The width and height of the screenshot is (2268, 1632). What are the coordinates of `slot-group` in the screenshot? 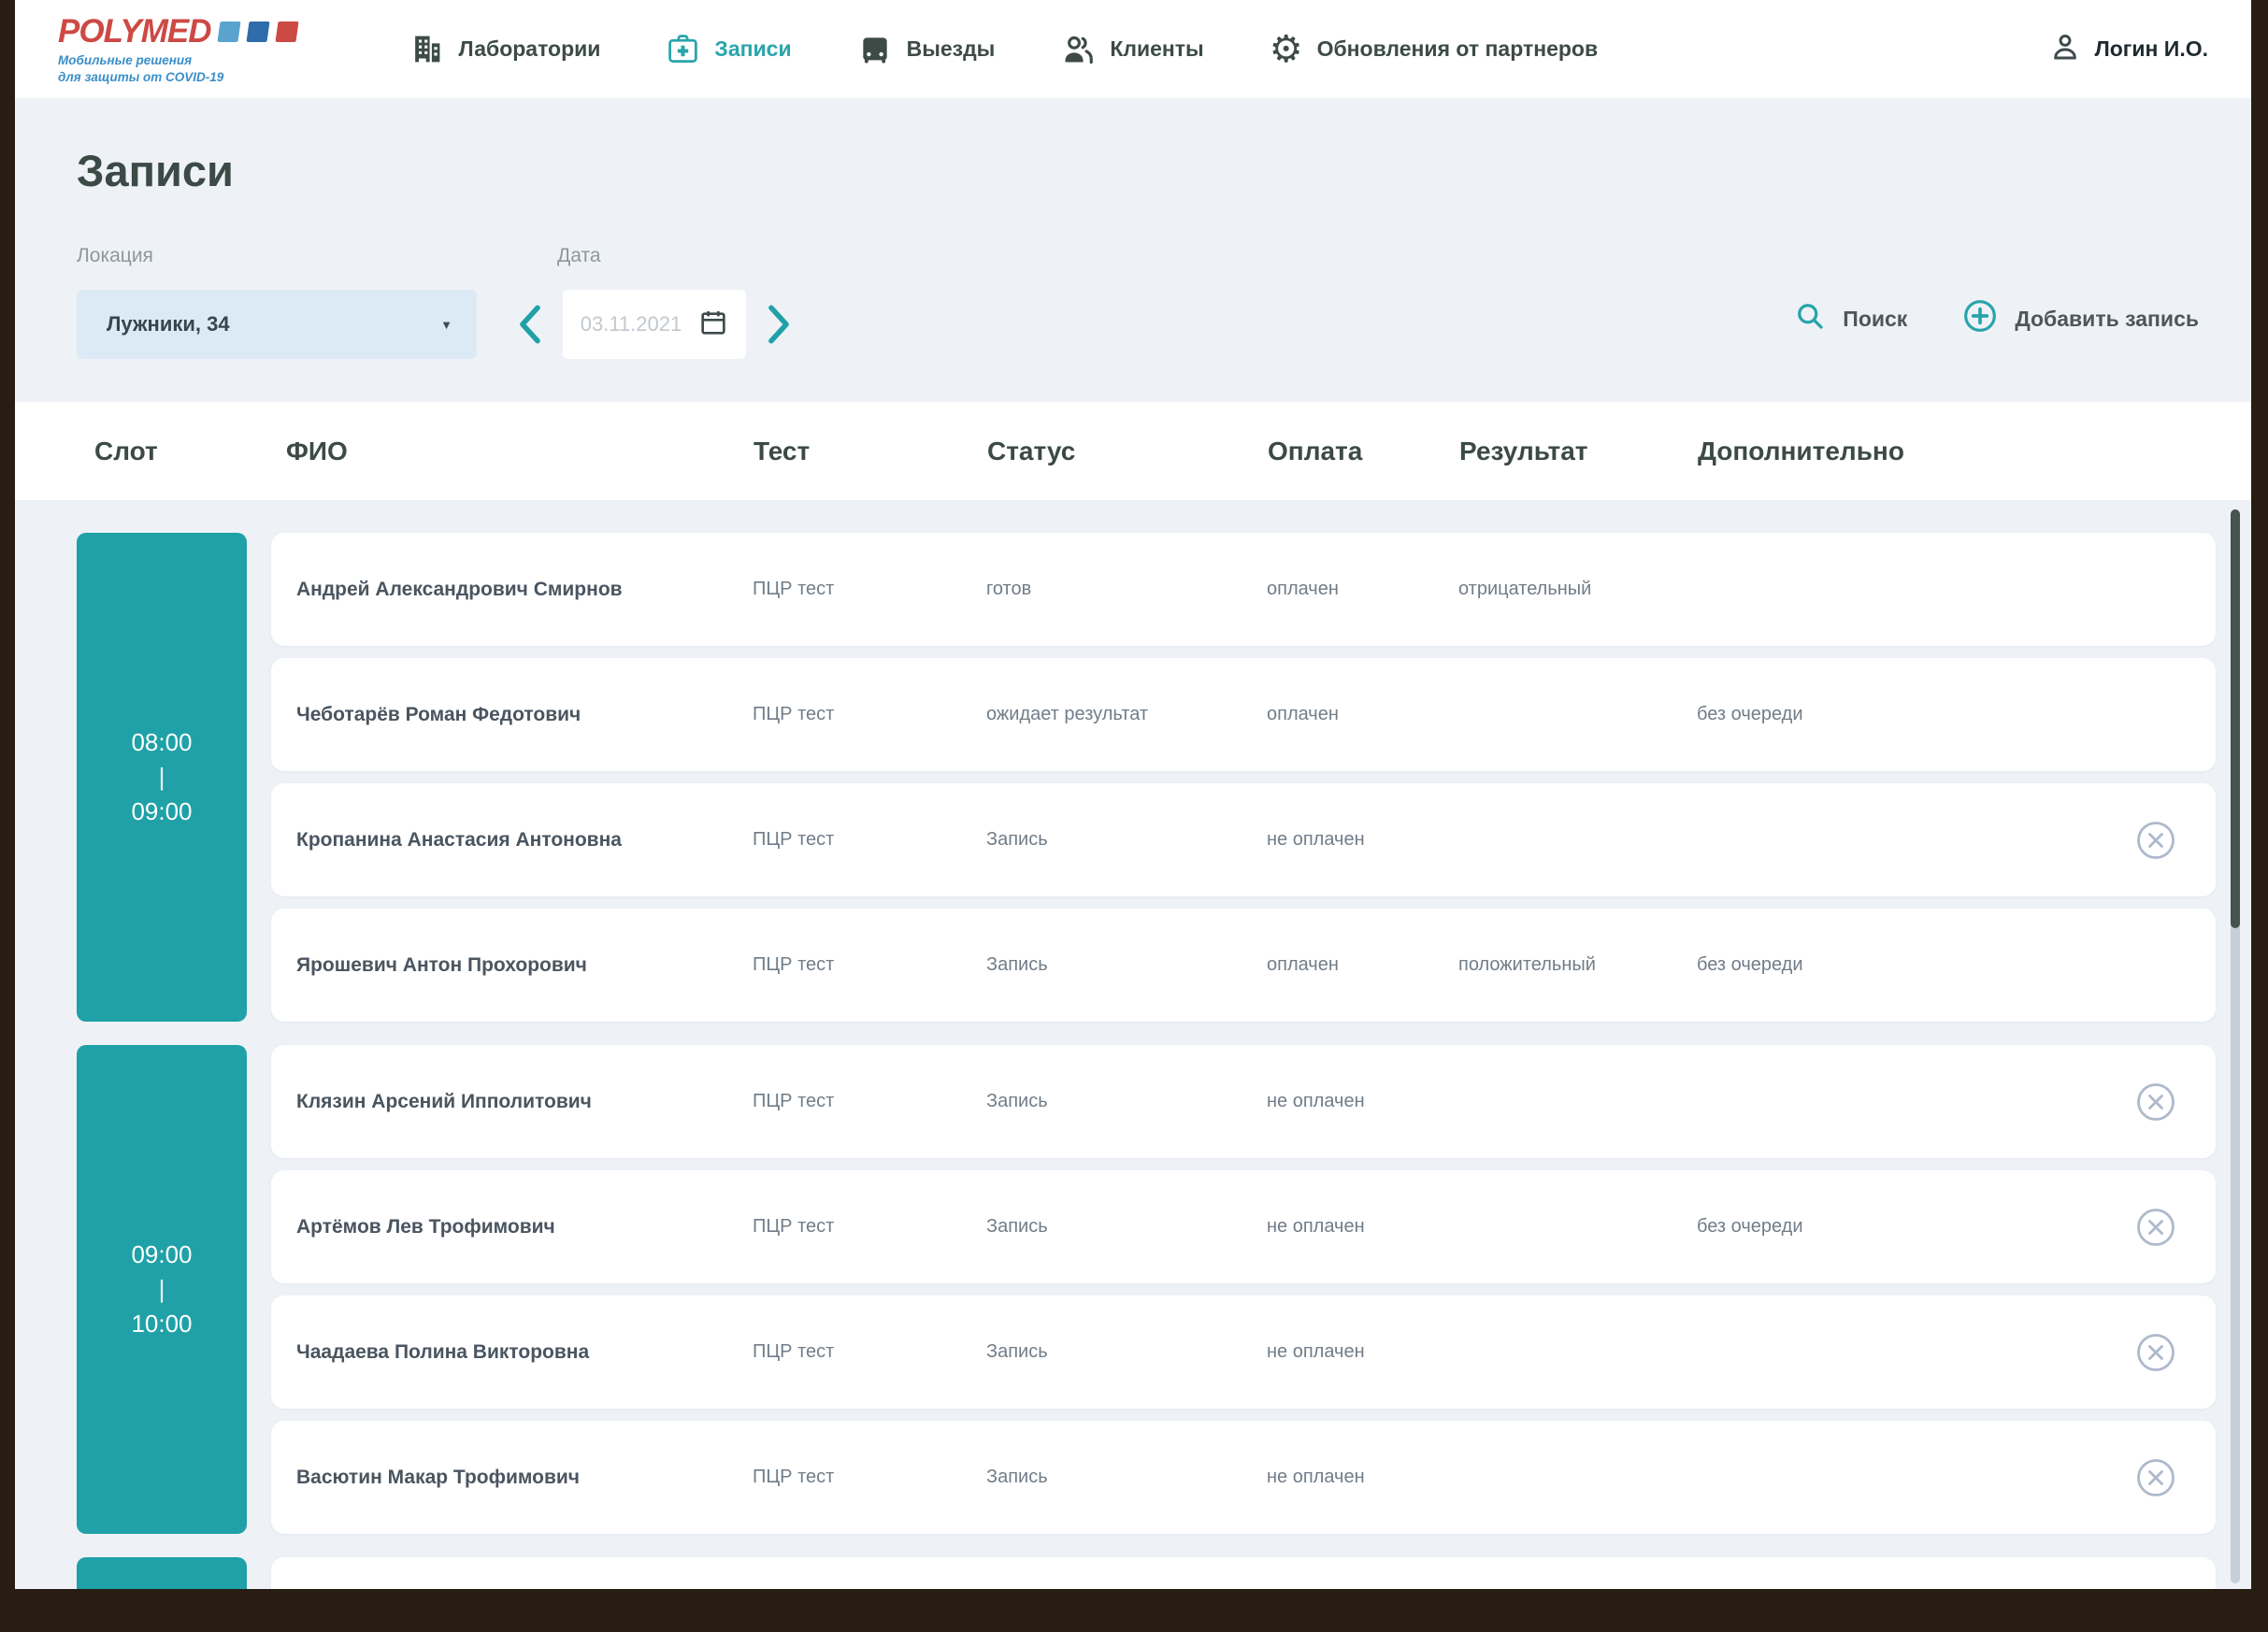 It's located at (1147, 1573).